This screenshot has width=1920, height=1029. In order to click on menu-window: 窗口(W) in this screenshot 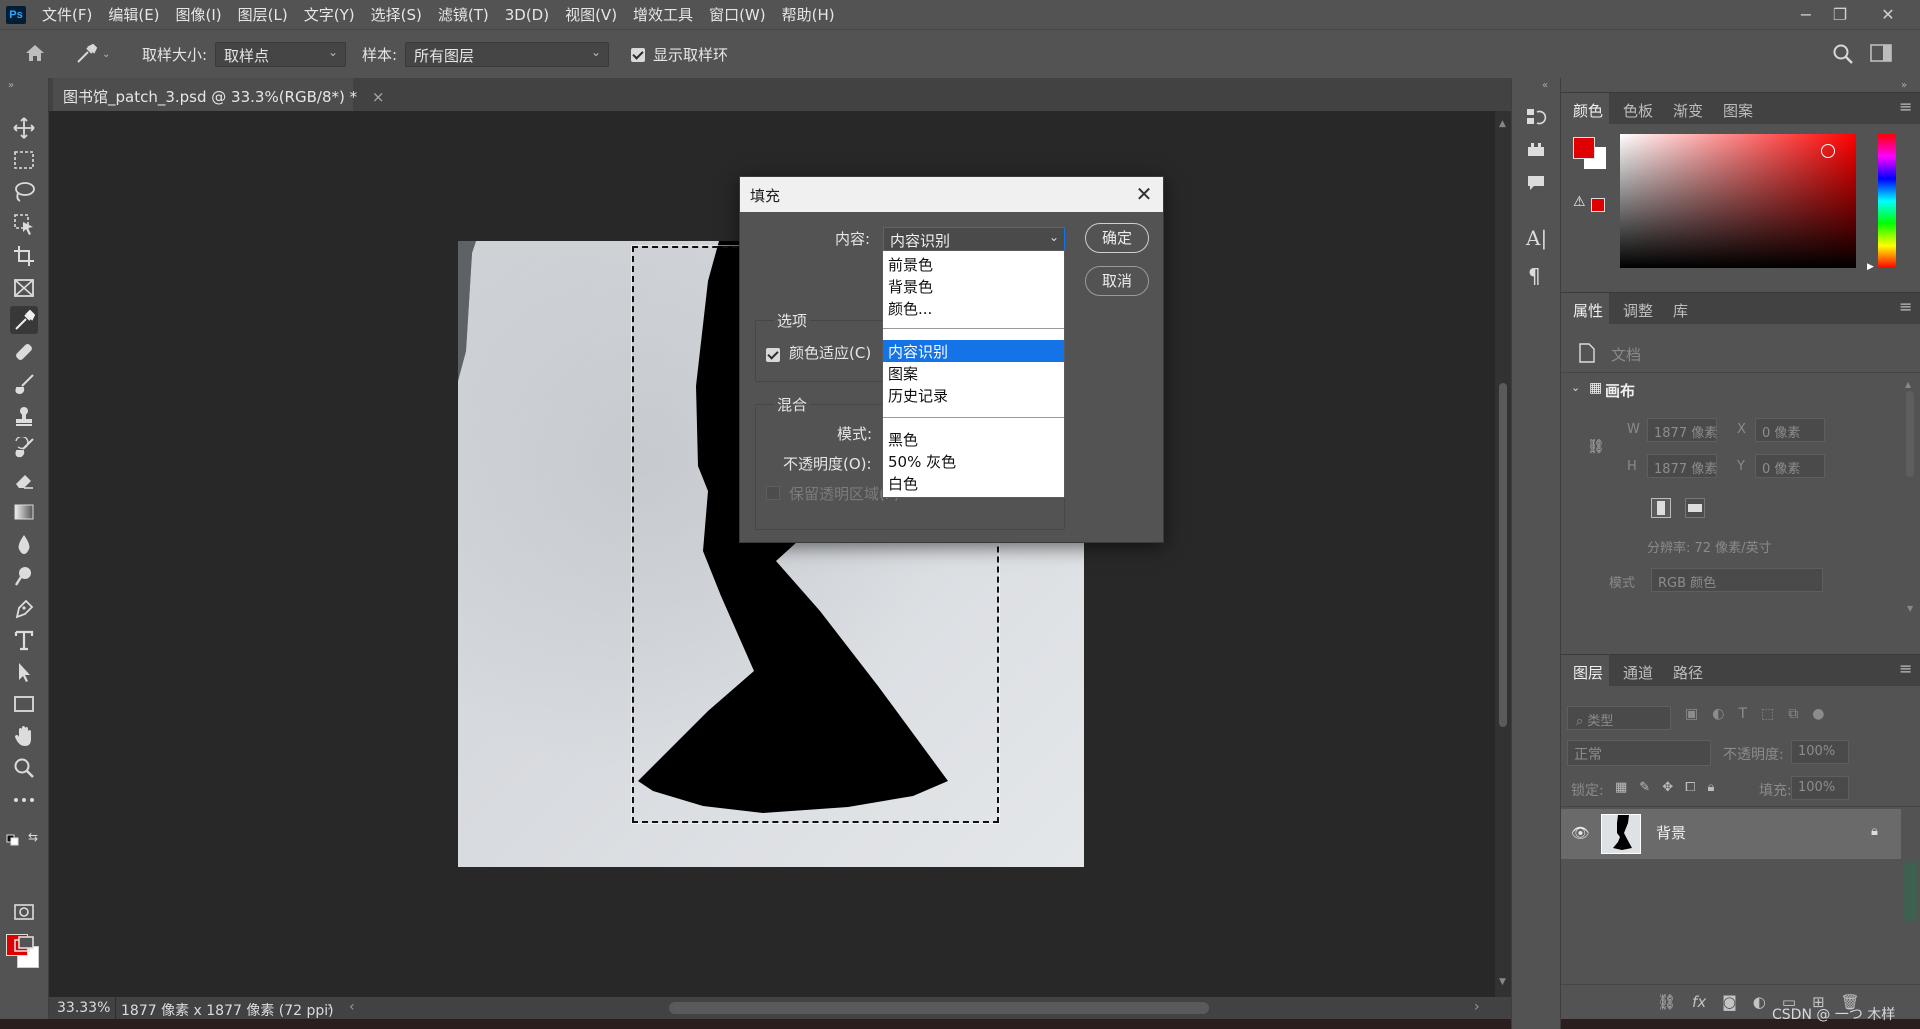, I will do `click(737, 14)`.